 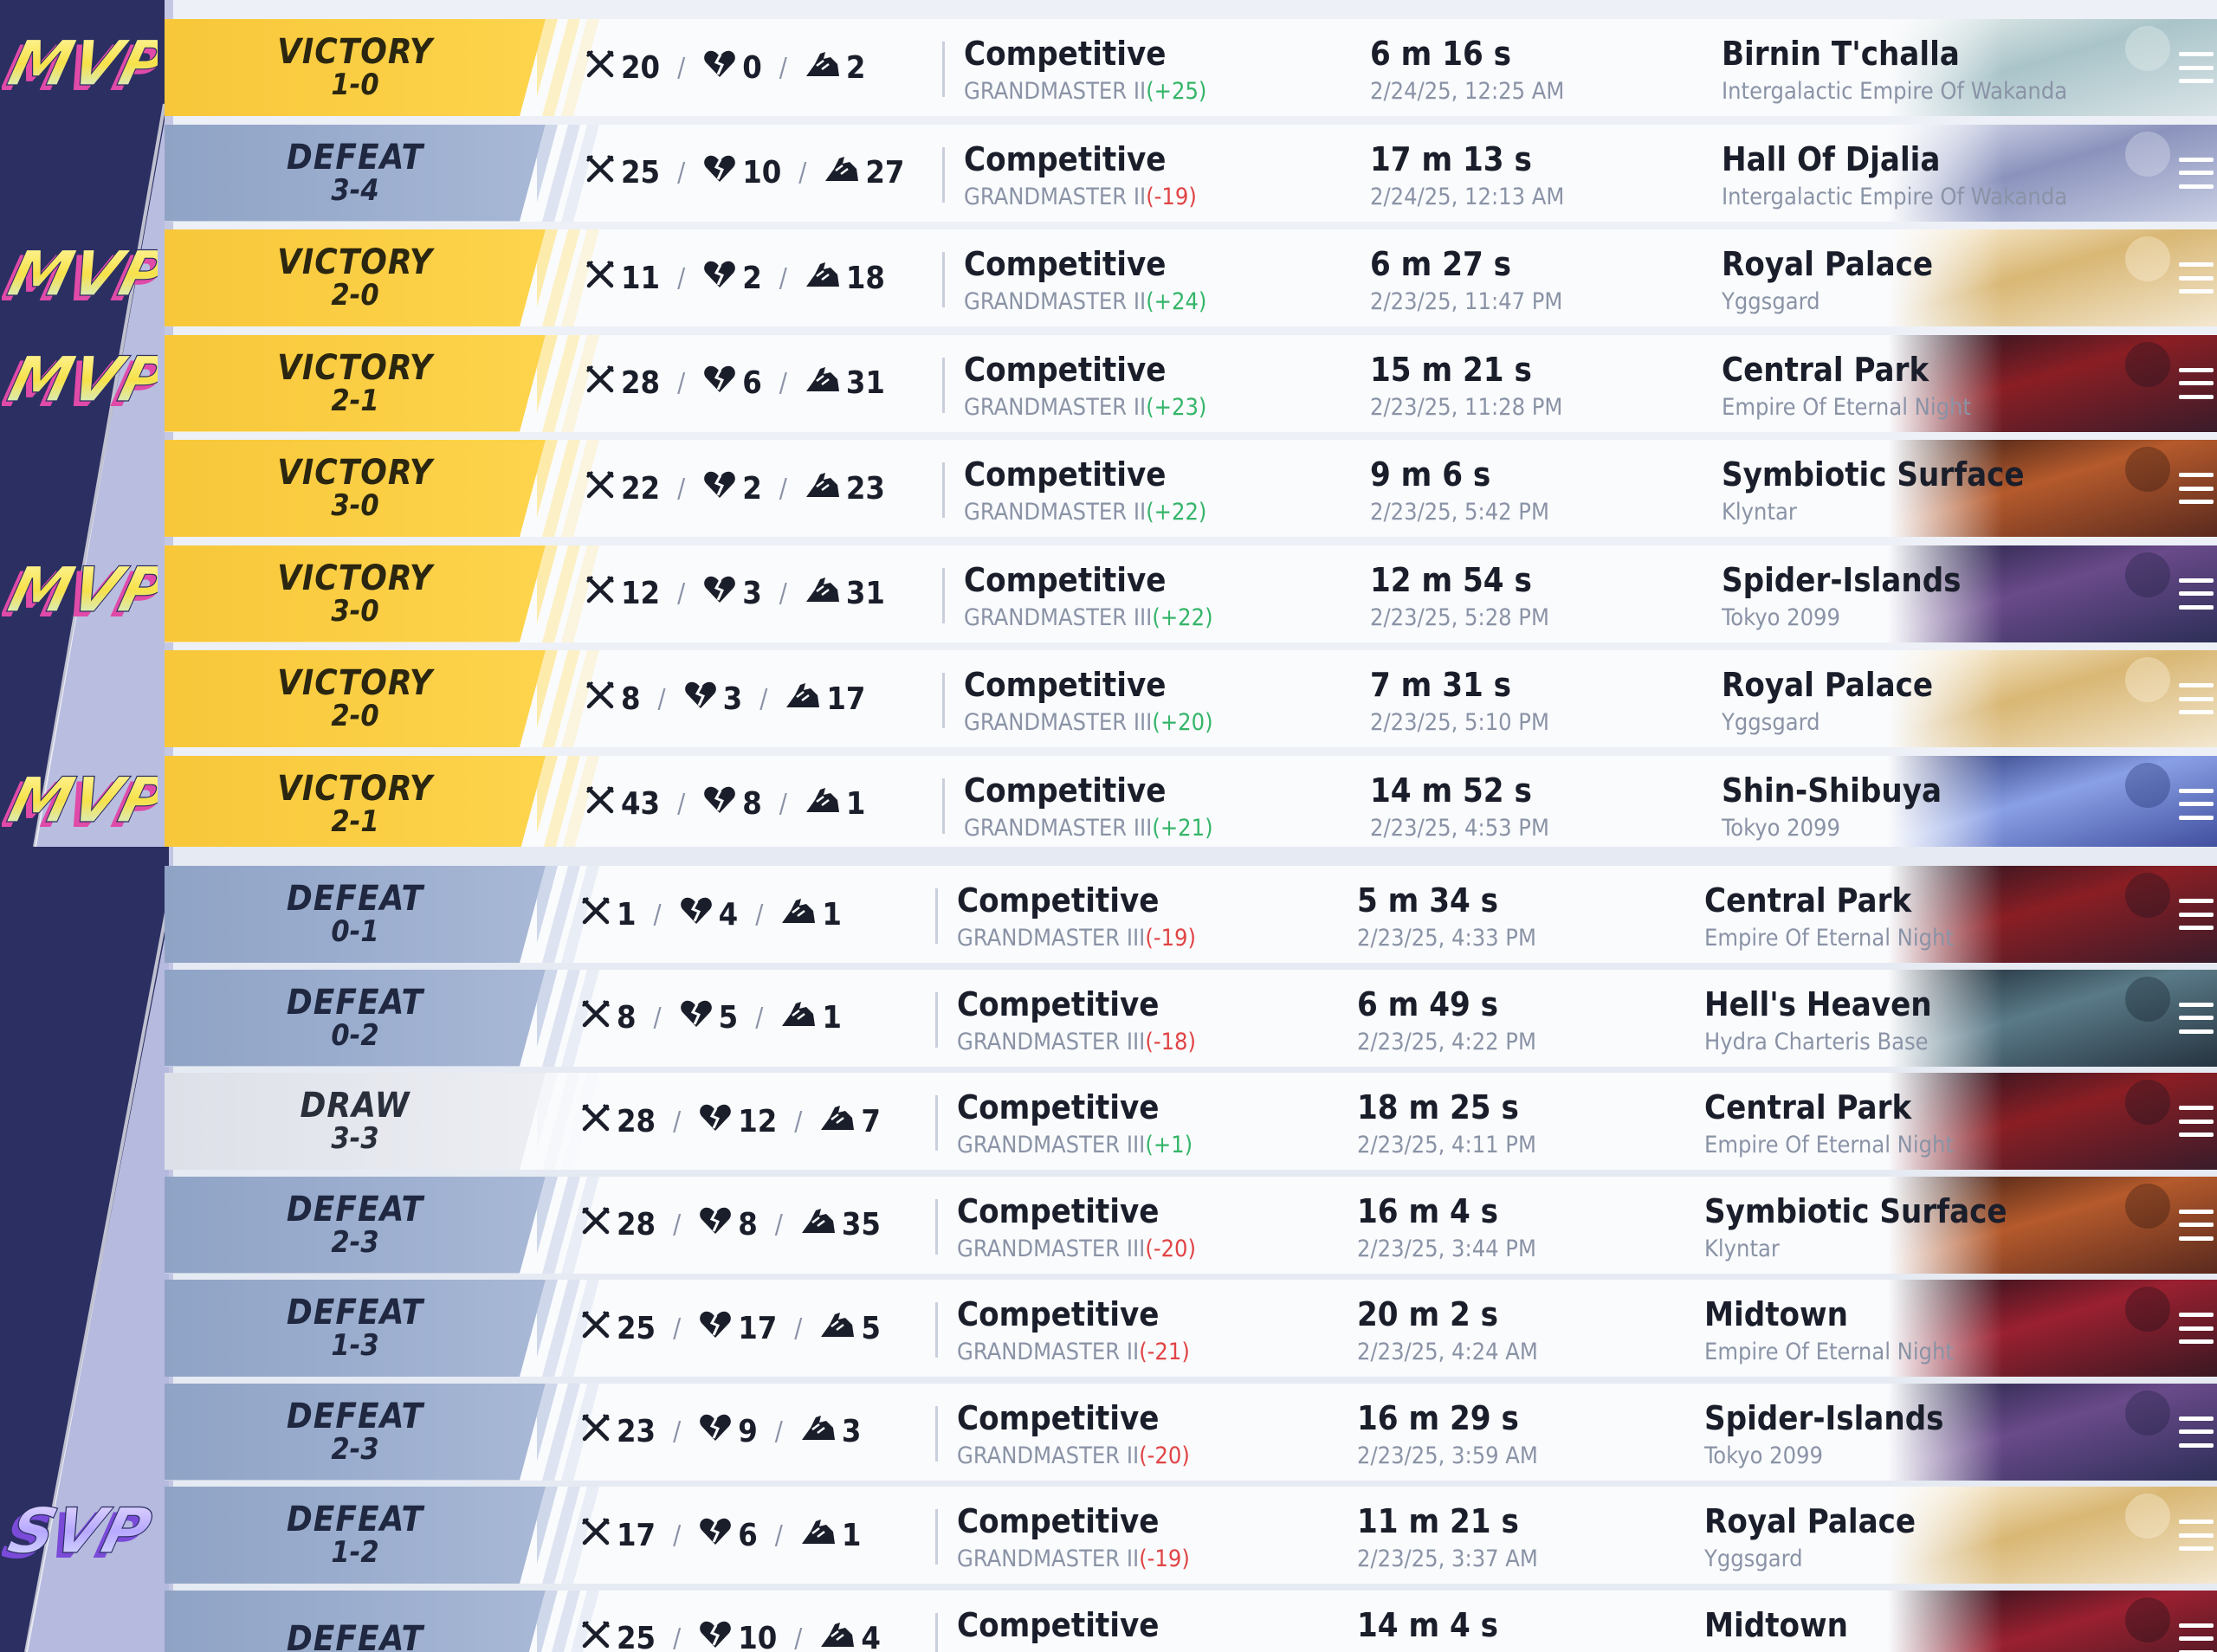 I want to click on assists-stat: 2, so click(x=835, y=67).